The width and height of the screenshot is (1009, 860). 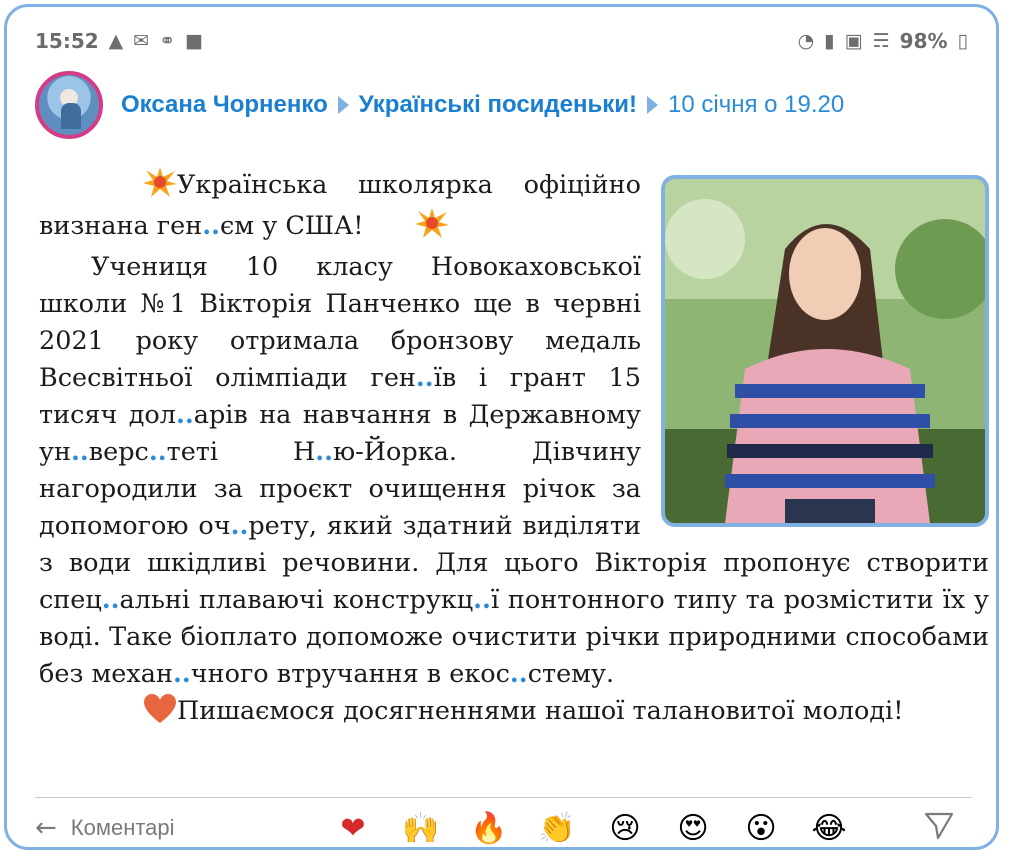 I want to click on girl-photo-illustration, so click(x=825, y=351).